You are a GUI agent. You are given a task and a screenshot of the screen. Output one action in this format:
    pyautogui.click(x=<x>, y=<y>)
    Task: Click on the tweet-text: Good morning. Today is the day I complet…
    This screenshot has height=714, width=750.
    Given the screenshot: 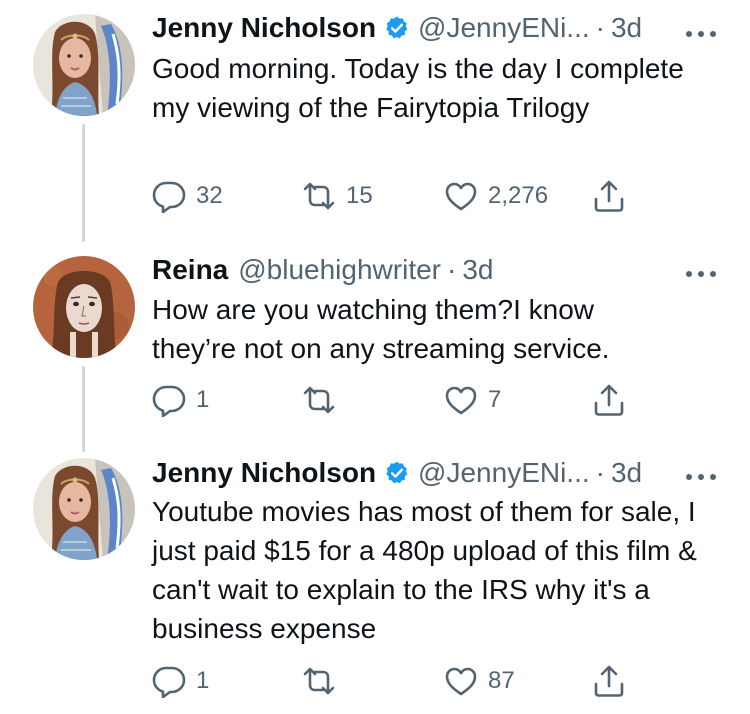 What is the action you would take?
    pyautogui.click(x=418, y=88)
    